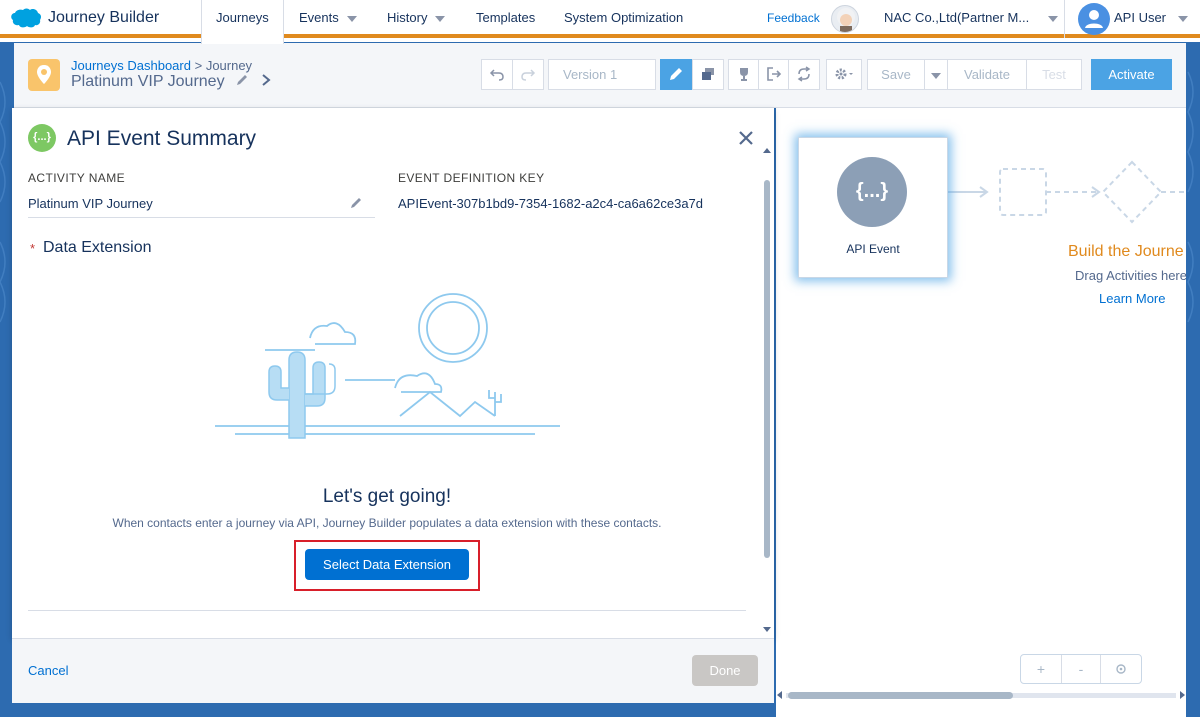 Image resolution: width=1200 pixels, height=717 pixels. What do you see at coordinates (393, 670) in the screenshot?
I see `panel-footer: Cancel Done` at bounding box center [393, 670].